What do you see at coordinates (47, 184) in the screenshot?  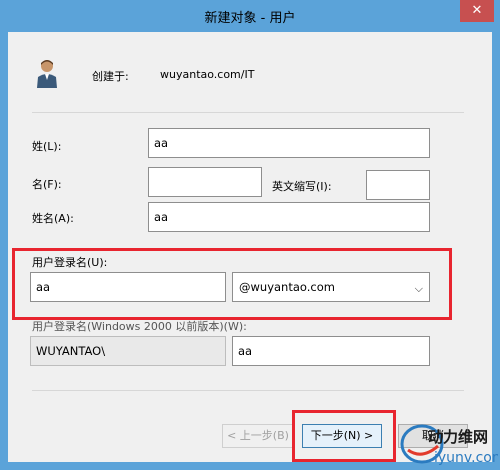 I see `first-name-label: 名(F):` at bounding box center [47, 184].